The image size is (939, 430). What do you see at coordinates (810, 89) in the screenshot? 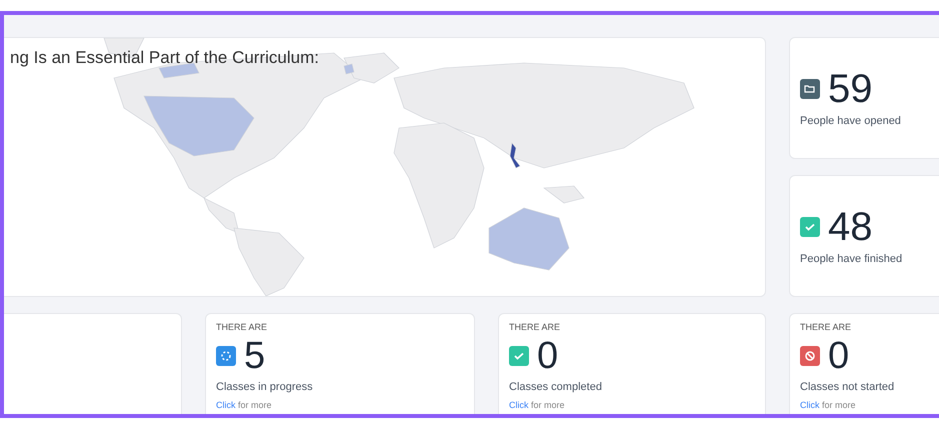
I see `folder-icon` at bounding box center [810, 89].